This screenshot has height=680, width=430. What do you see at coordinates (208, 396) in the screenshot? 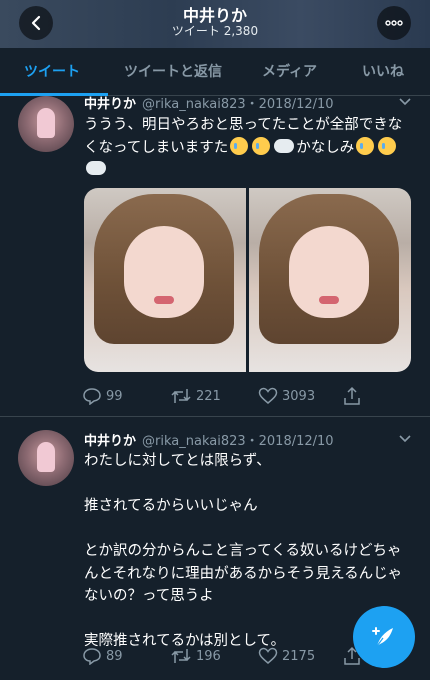
I see `retweet-count: 221` at bounding box center [208, 396].